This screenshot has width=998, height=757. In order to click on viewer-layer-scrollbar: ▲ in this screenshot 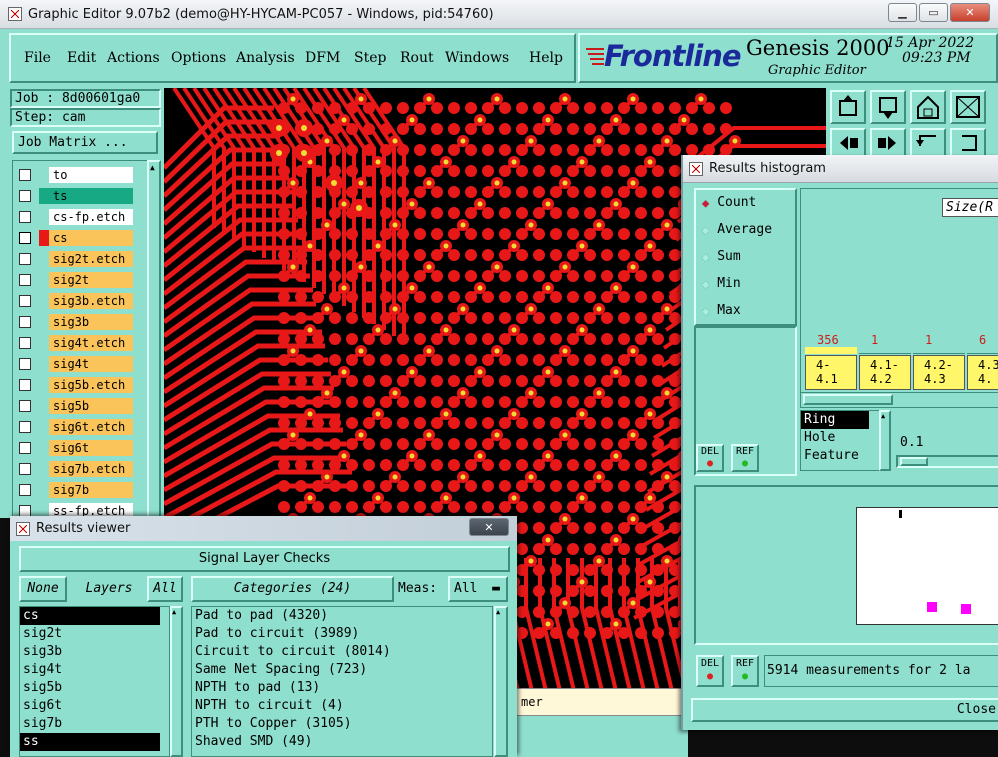, I will do `click(176, 681)`.